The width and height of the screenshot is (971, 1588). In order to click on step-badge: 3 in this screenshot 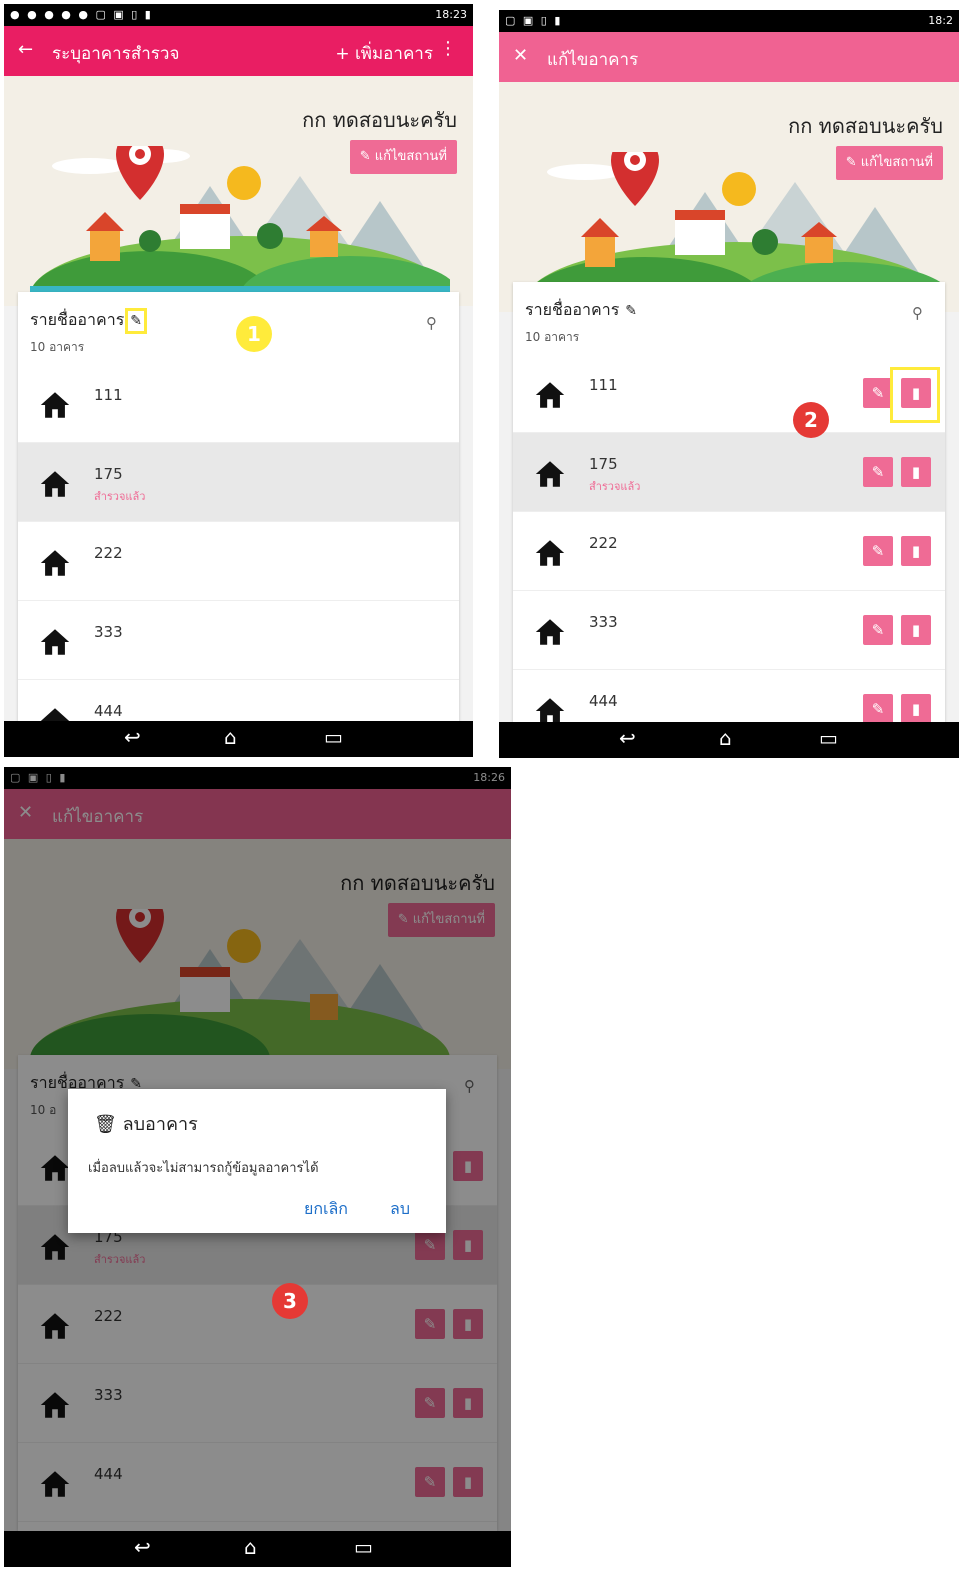, I will do `click(290, 1301)`.